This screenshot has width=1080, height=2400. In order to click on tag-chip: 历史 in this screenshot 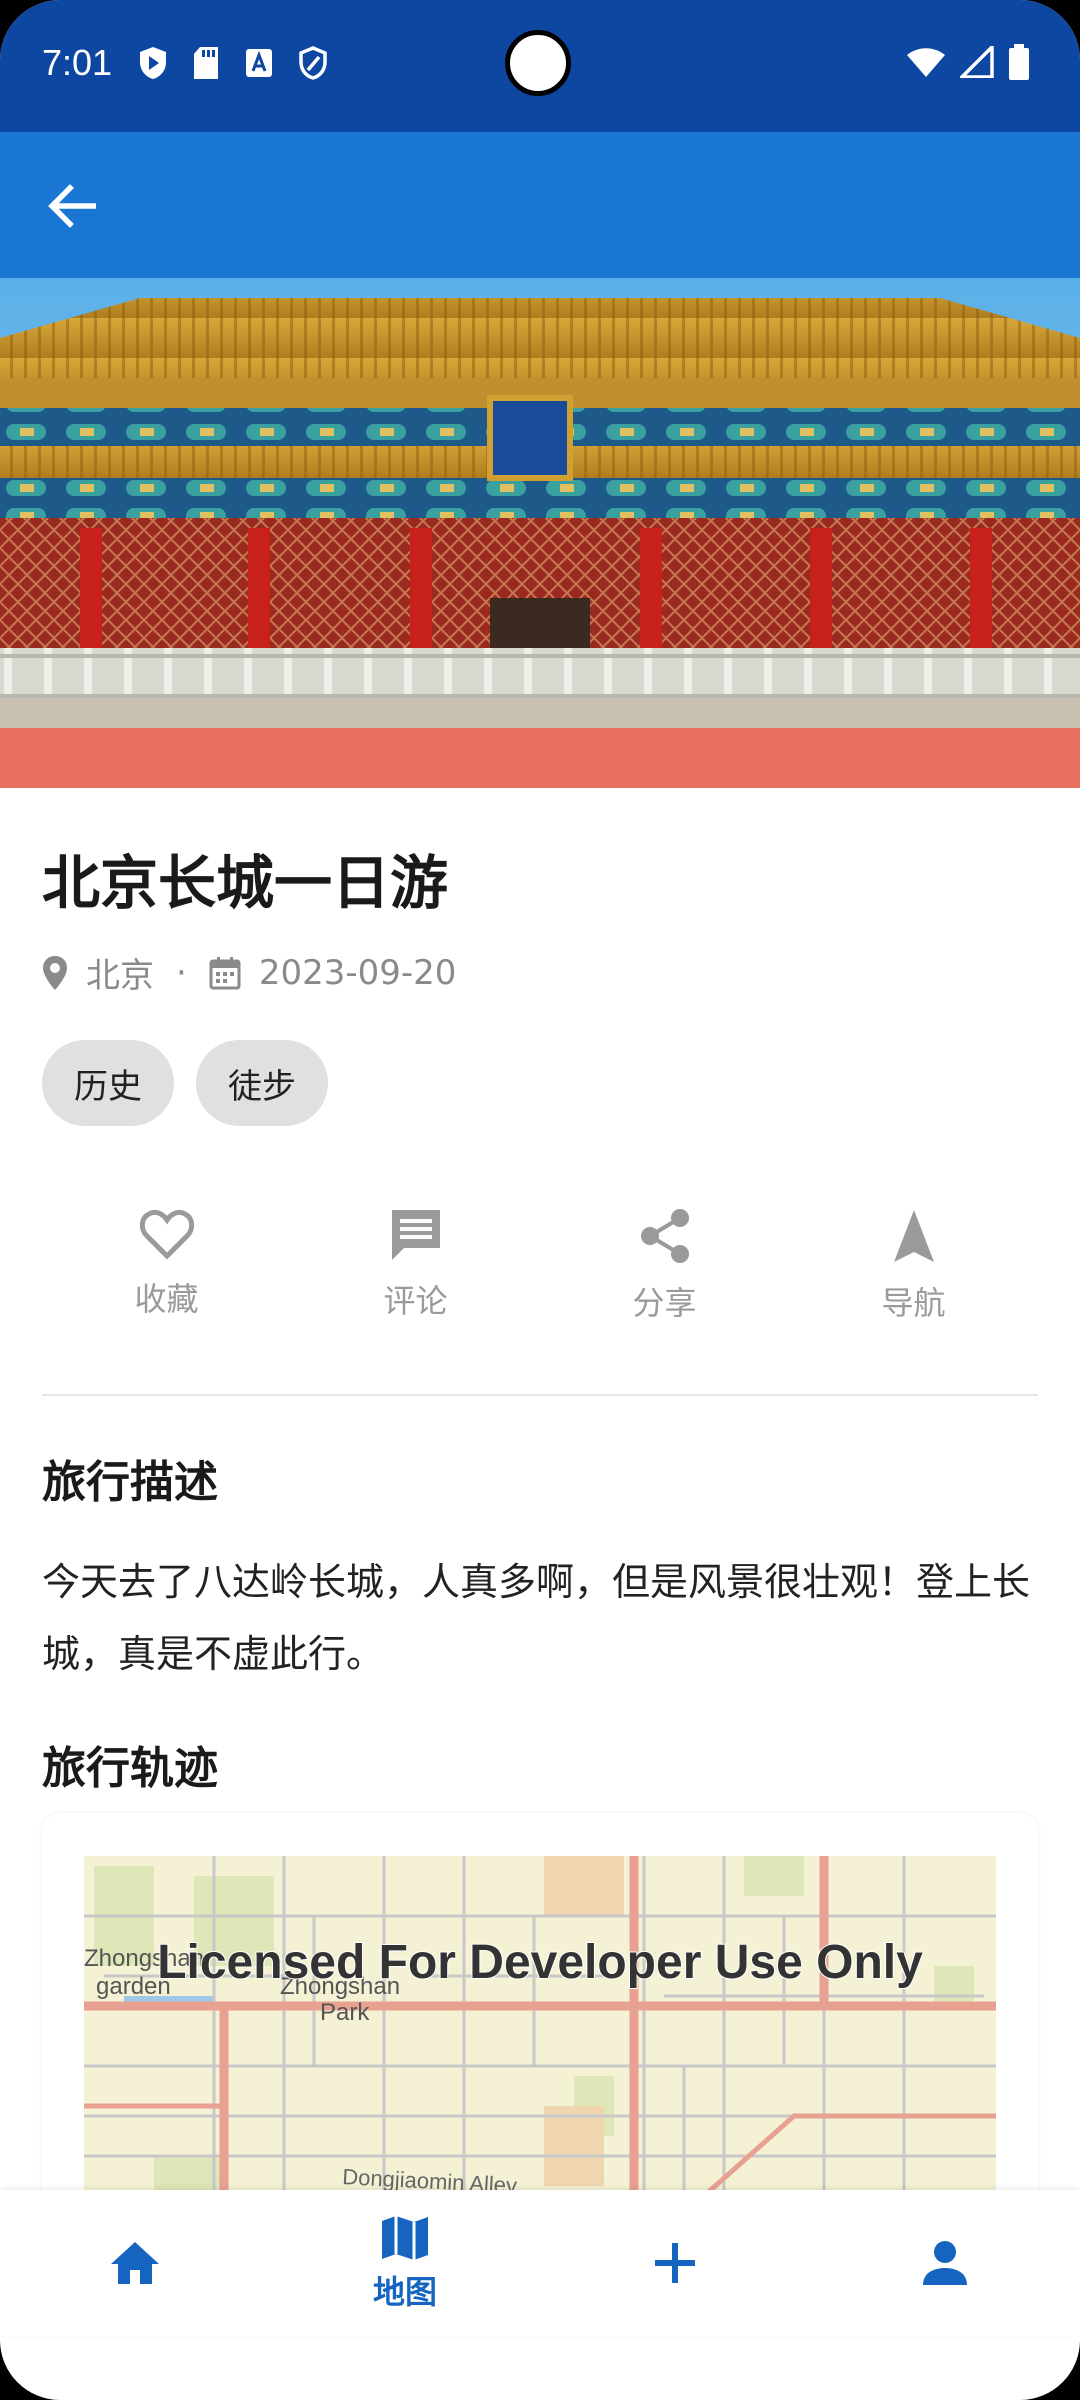, I will do `click(108, 1083)`.